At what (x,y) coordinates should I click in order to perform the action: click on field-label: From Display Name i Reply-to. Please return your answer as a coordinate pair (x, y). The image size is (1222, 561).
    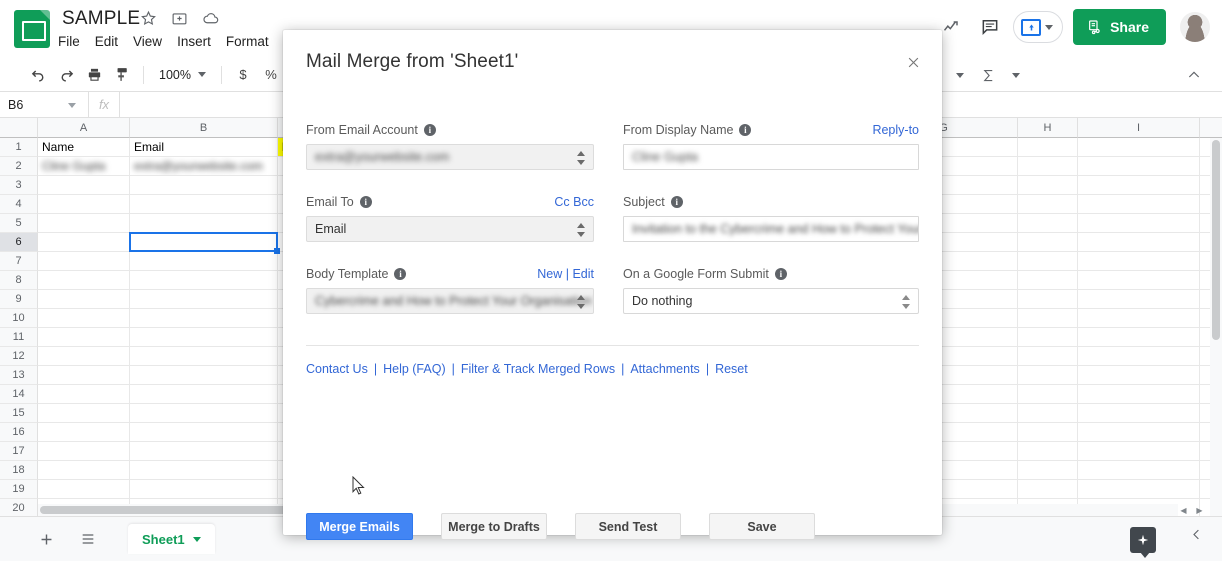
    Looking at the image, I should click on (771, 130).